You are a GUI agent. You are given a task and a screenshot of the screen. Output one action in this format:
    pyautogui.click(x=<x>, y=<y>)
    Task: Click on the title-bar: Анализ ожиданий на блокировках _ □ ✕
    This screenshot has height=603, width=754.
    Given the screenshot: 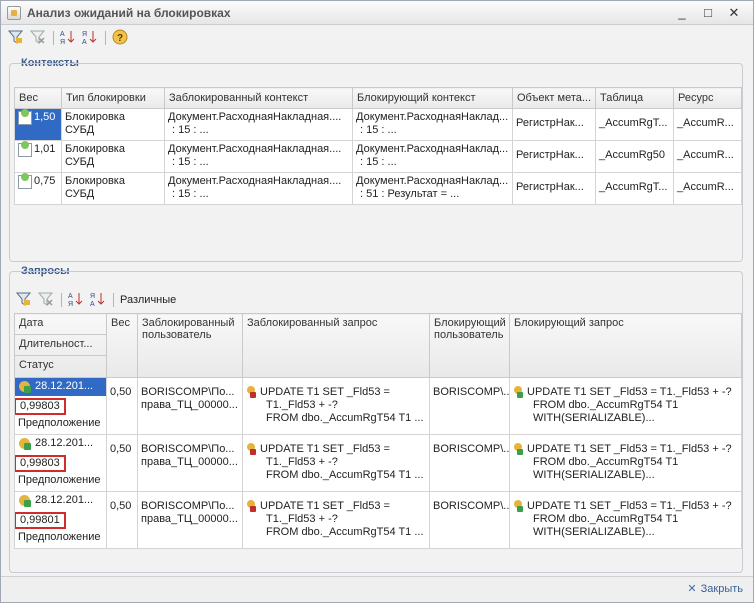 What is the action you would take?
    pyautogui.click(x=377, y=13)
    